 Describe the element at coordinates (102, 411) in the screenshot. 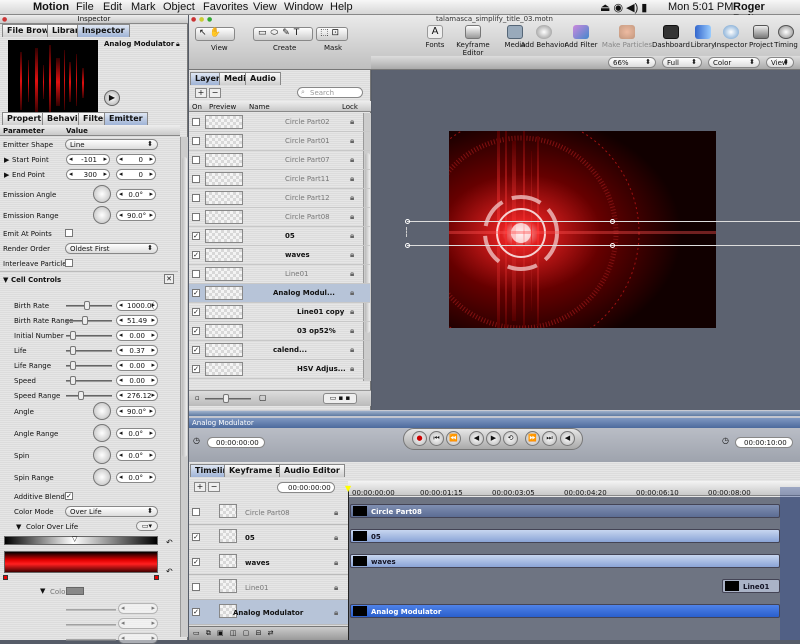

I see `angle-dial` at that location.